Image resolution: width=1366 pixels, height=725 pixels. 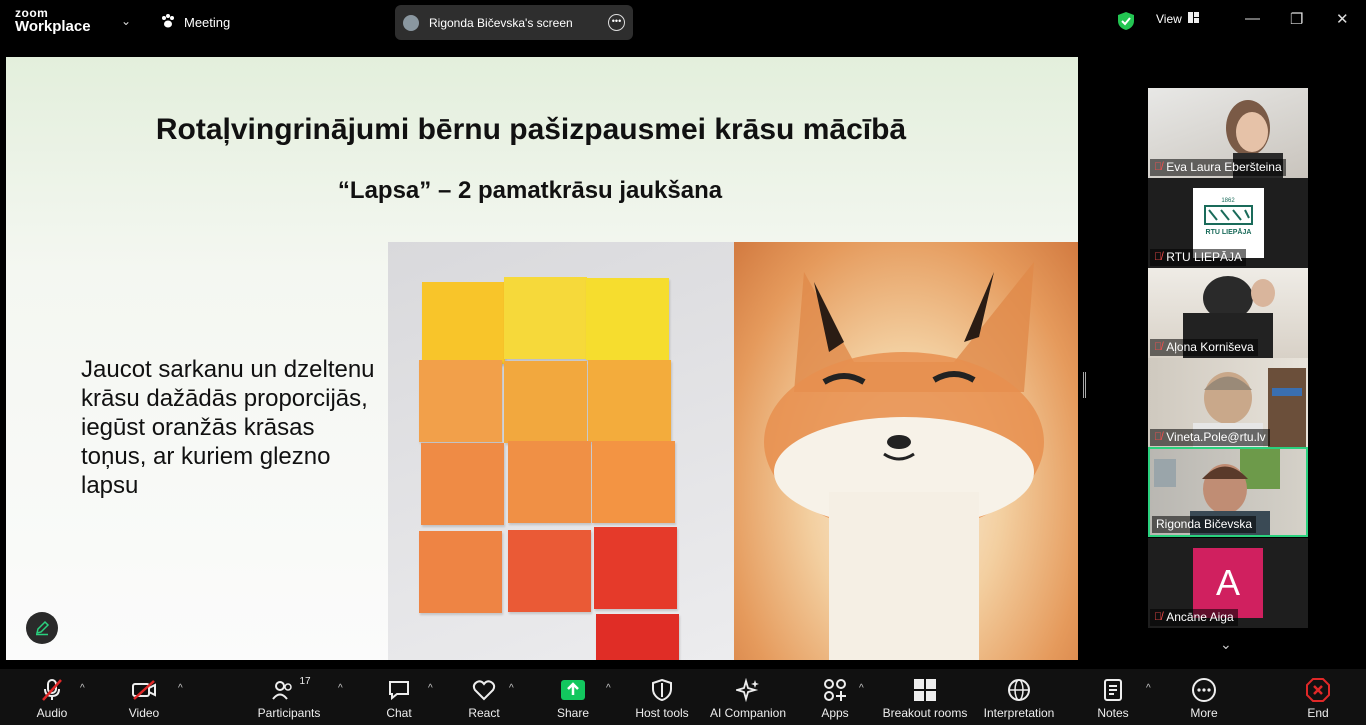 I want to click on more-button: More, so click(x=1204, y=698).